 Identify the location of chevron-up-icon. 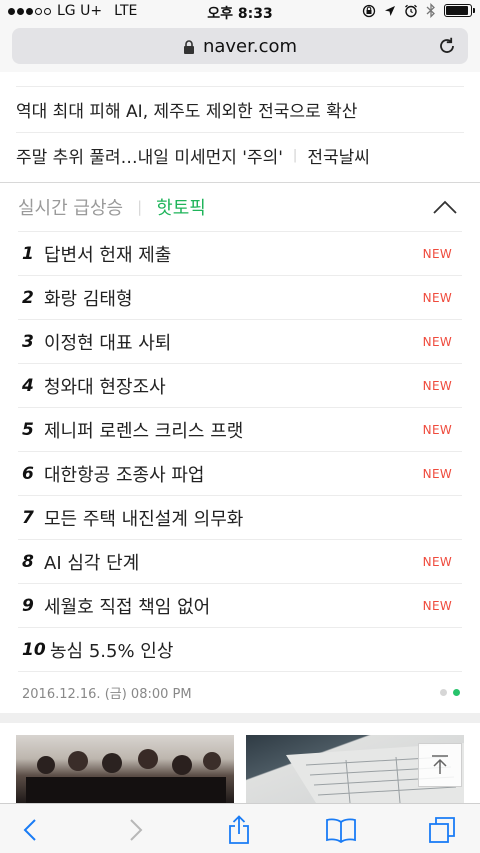
(445, 207).